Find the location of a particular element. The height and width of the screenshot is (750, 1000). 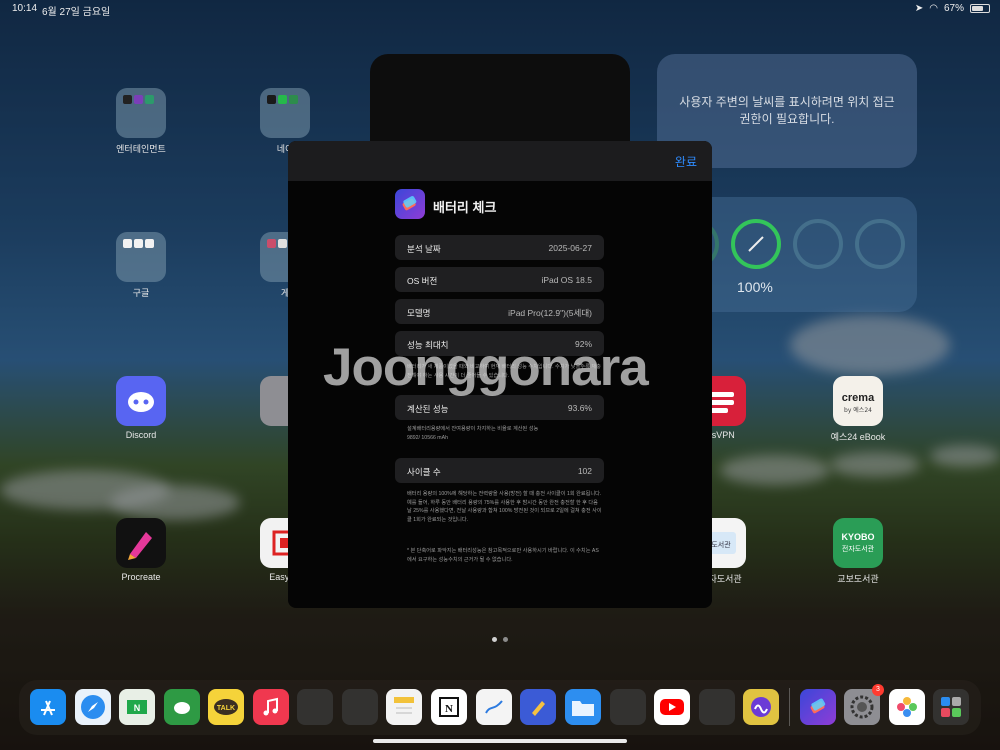

sheet-title: 배터리 체크 is located at coordinates (465, 207).